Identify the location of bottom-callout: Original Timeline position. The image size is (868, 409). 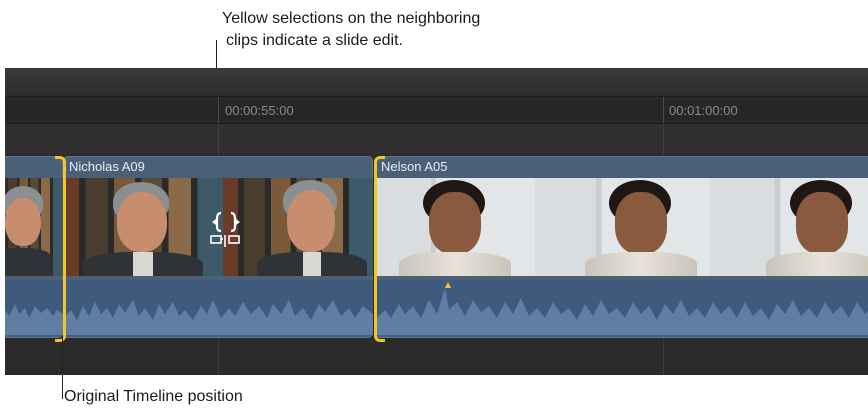
(153, 396).